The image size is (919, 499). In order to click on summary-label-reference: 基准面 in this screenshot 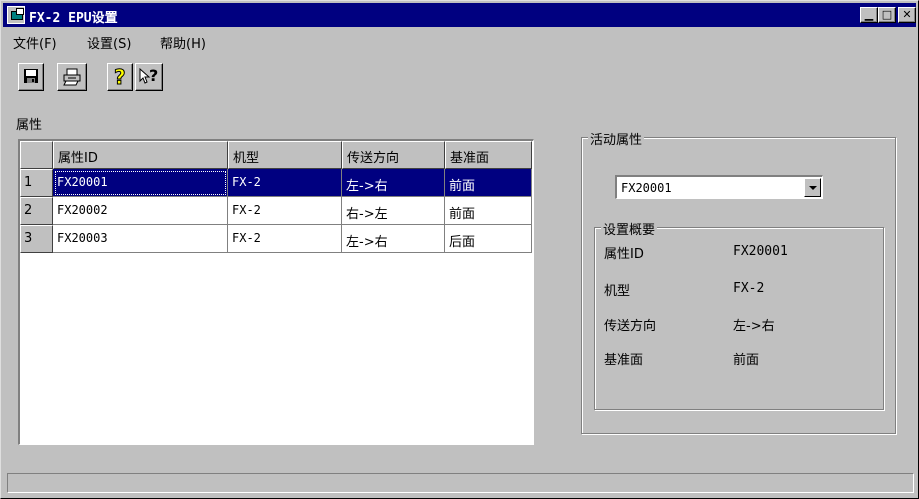, I will do `click(624, 360)`.